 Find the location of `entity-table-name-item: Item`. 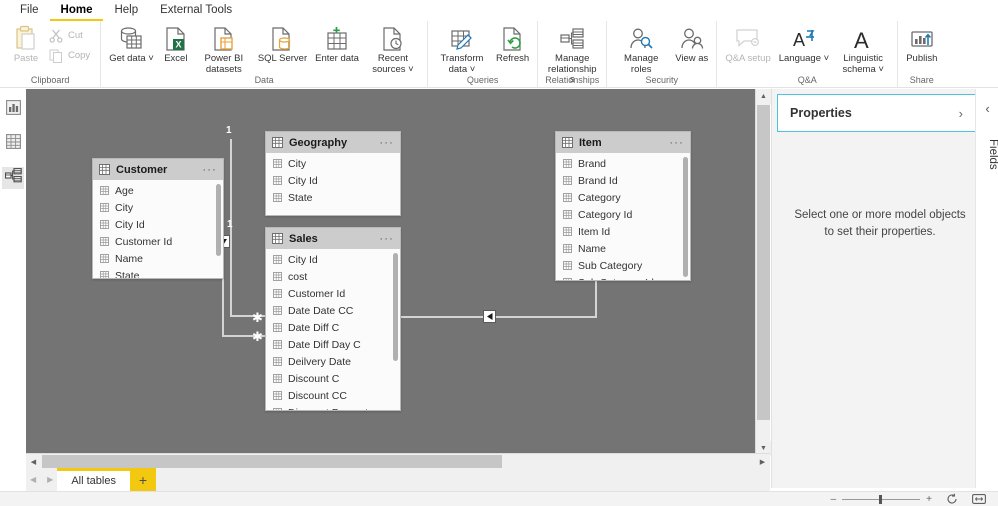

entity-table-name-item: Item is located at coordinates (590, 142).